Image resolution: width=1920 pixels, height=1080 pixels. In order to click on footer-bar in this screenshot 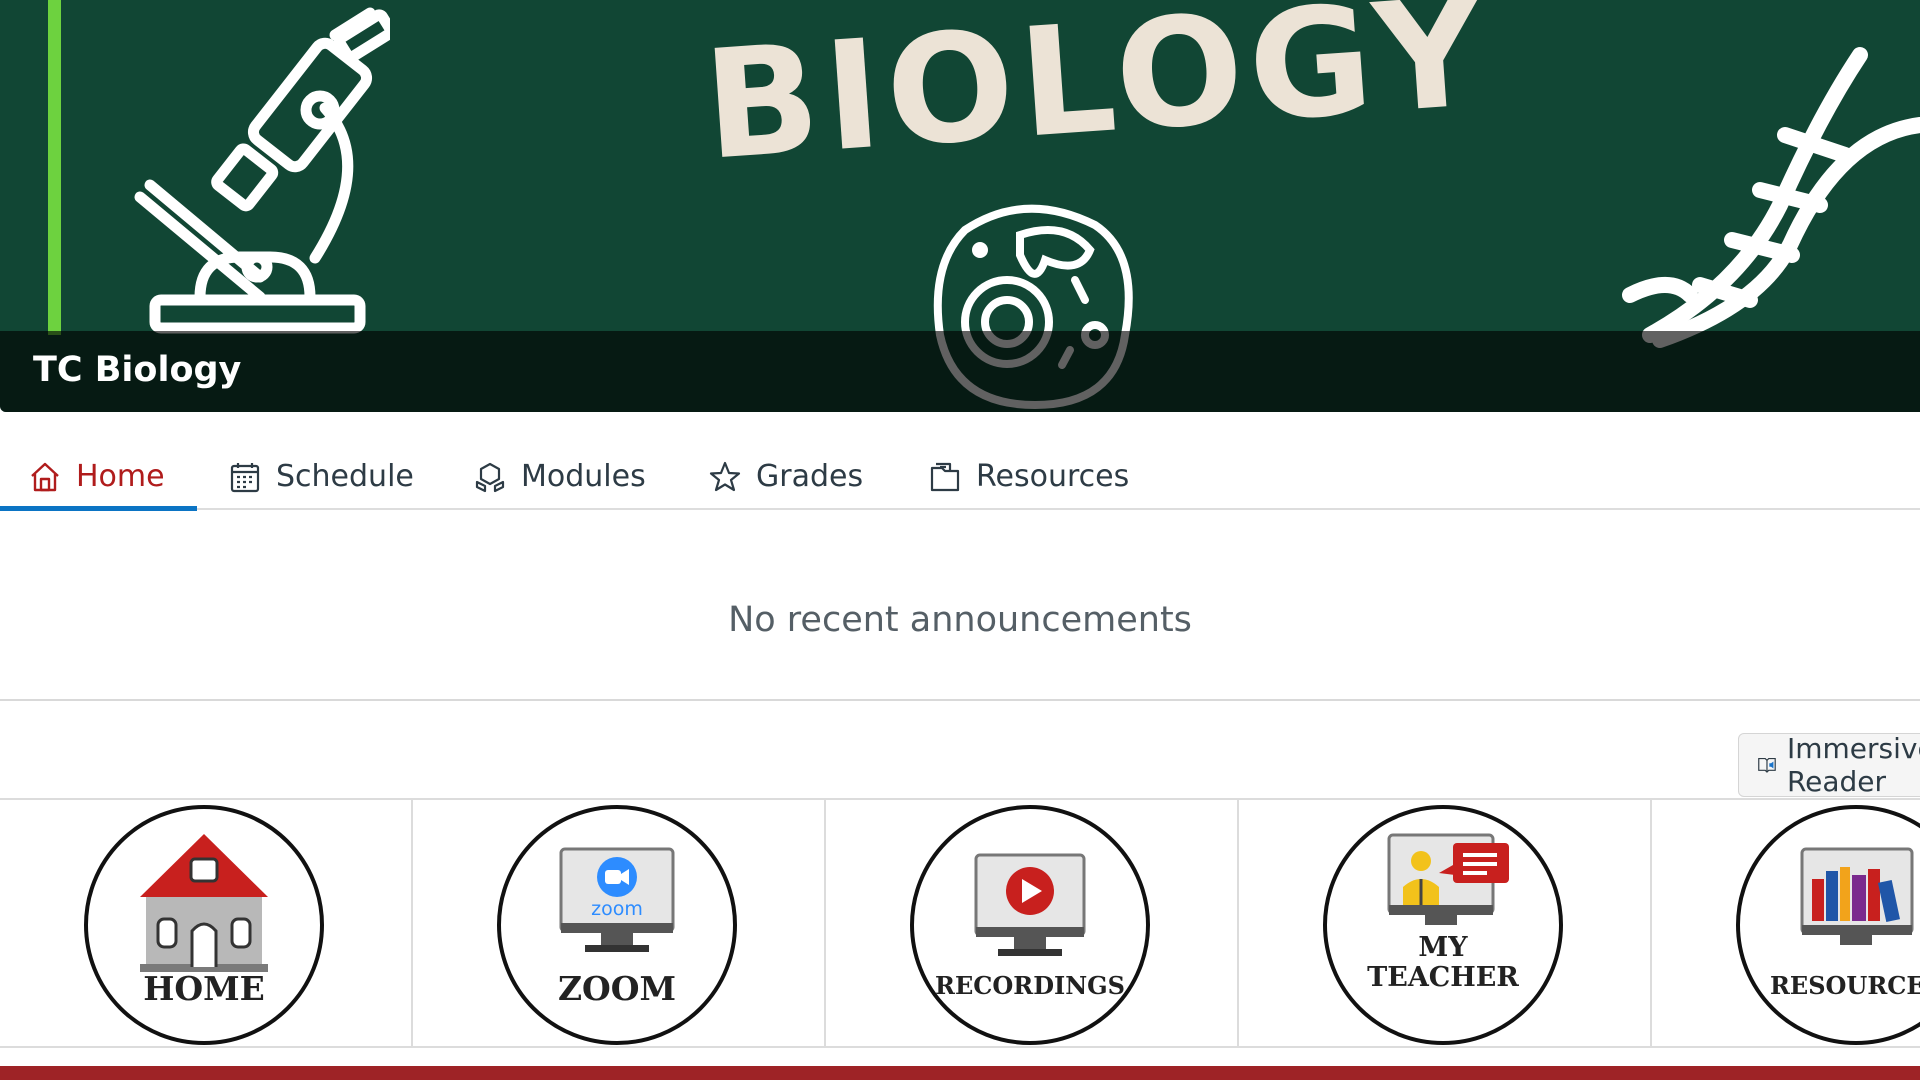, I will do `click(960, 1073)`.